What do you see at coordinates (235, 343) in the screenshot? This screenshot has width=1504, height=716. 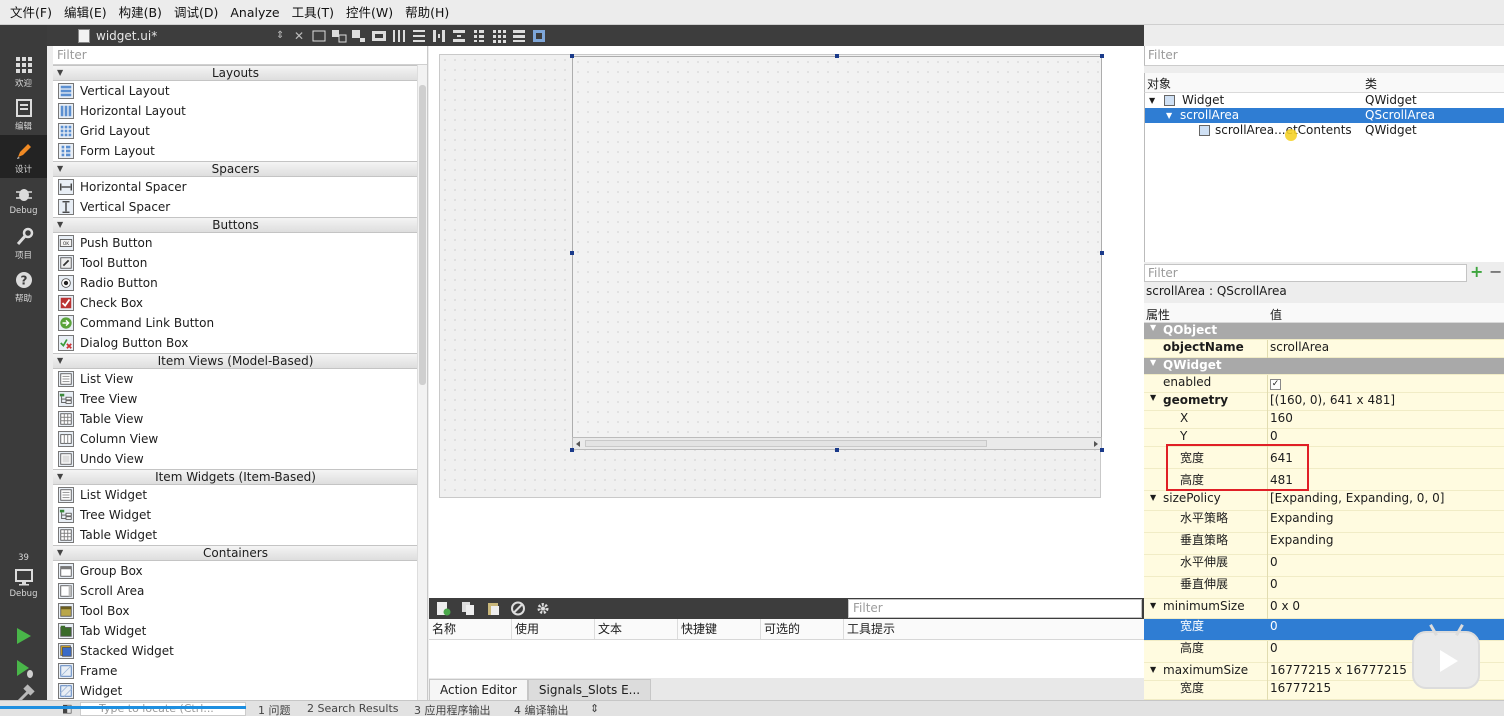 I see `widget-item-dialog-button-box: Dialog Button Box` at bounding box center [235, 343].